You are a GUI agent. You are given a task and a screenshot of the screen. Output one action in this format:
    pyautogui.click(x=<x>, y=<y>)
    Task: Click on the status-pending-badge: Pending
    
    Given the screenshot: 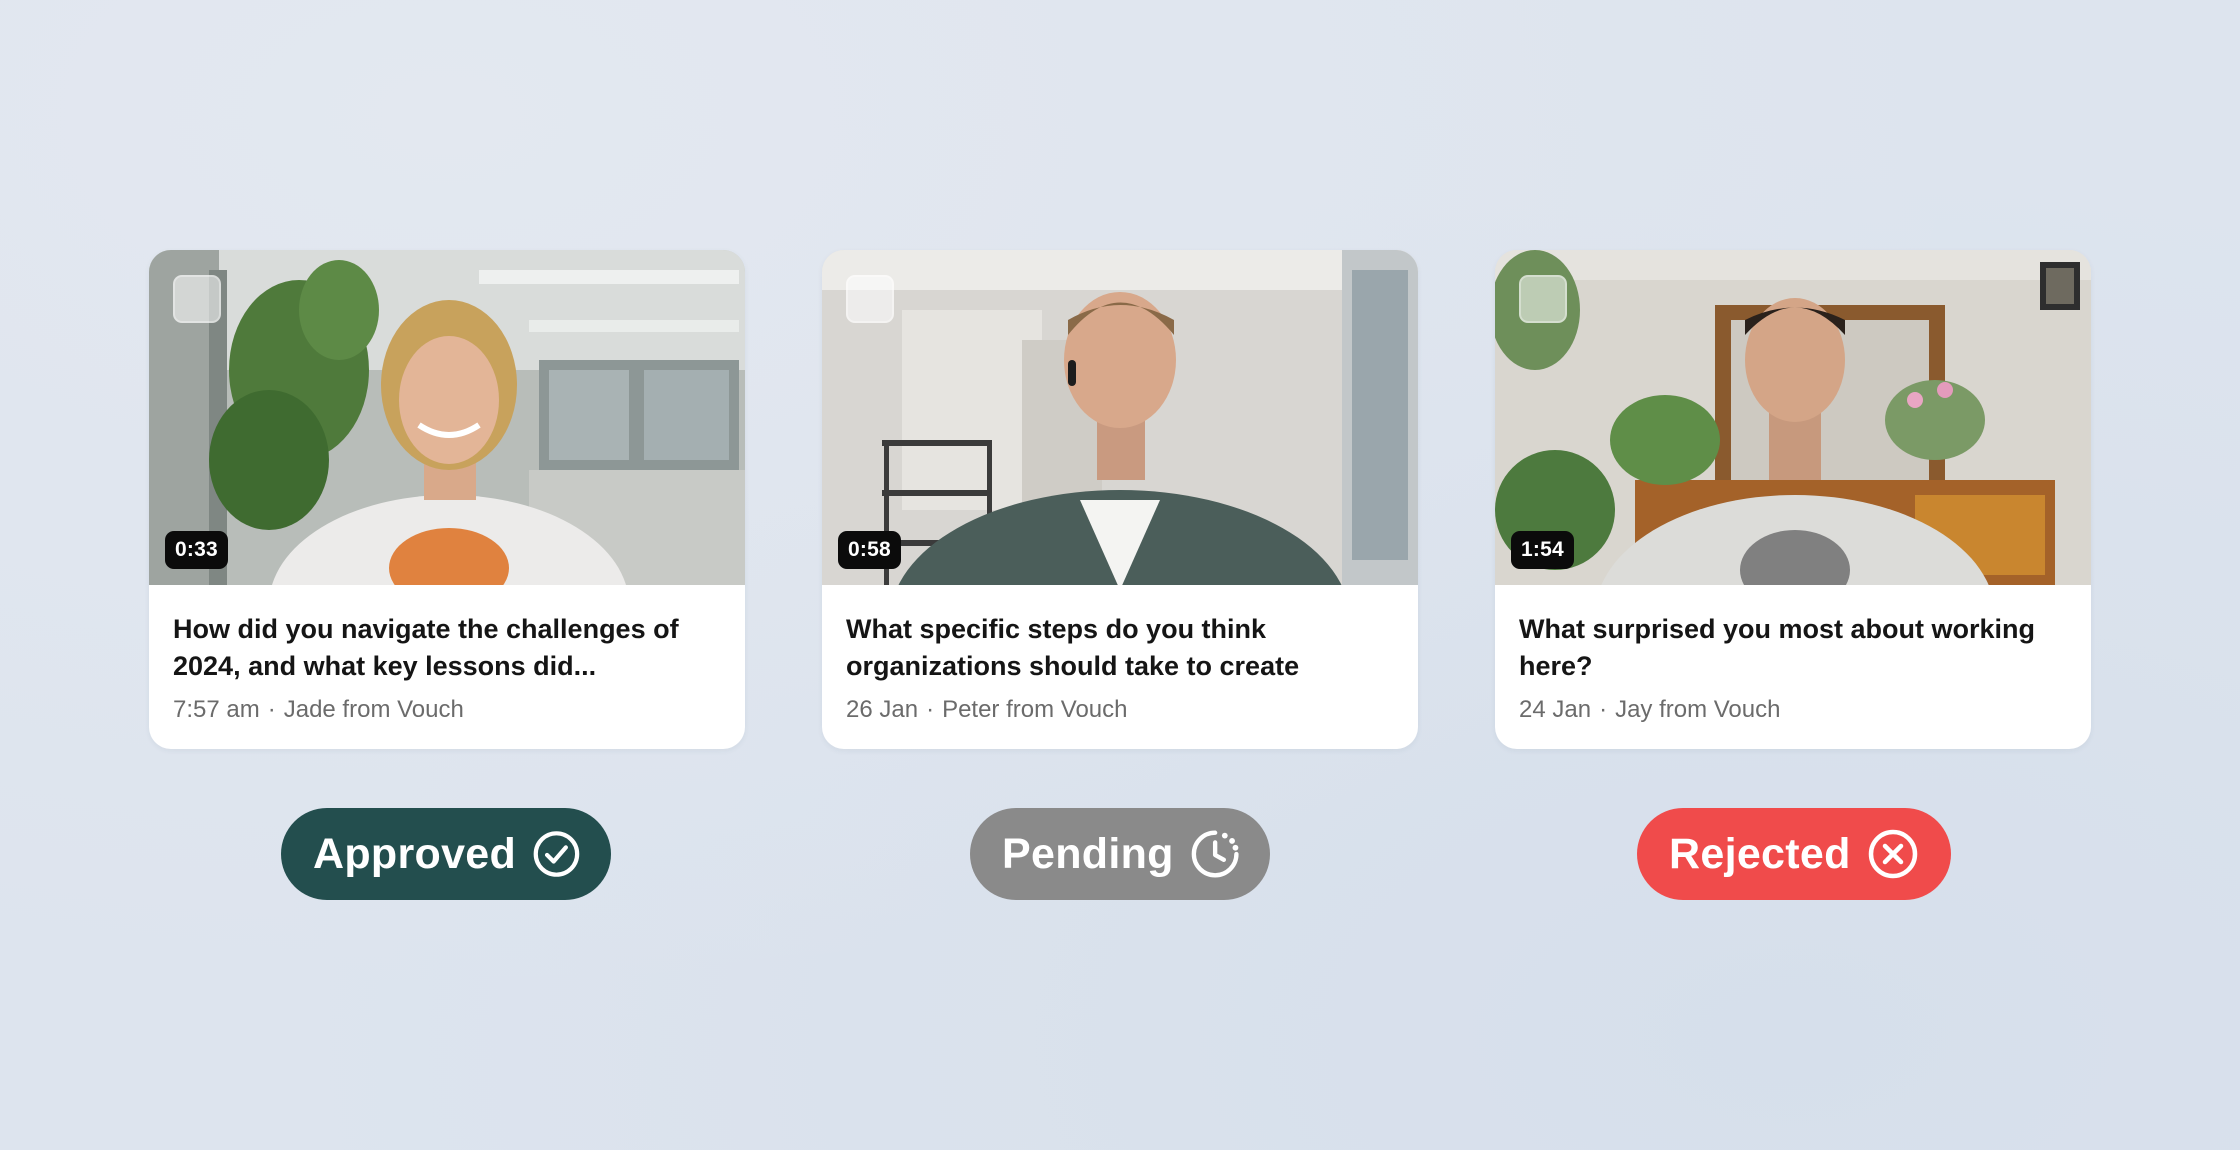 What is the action you would take?
    pyautogui.click(x=1120, y=854)
    